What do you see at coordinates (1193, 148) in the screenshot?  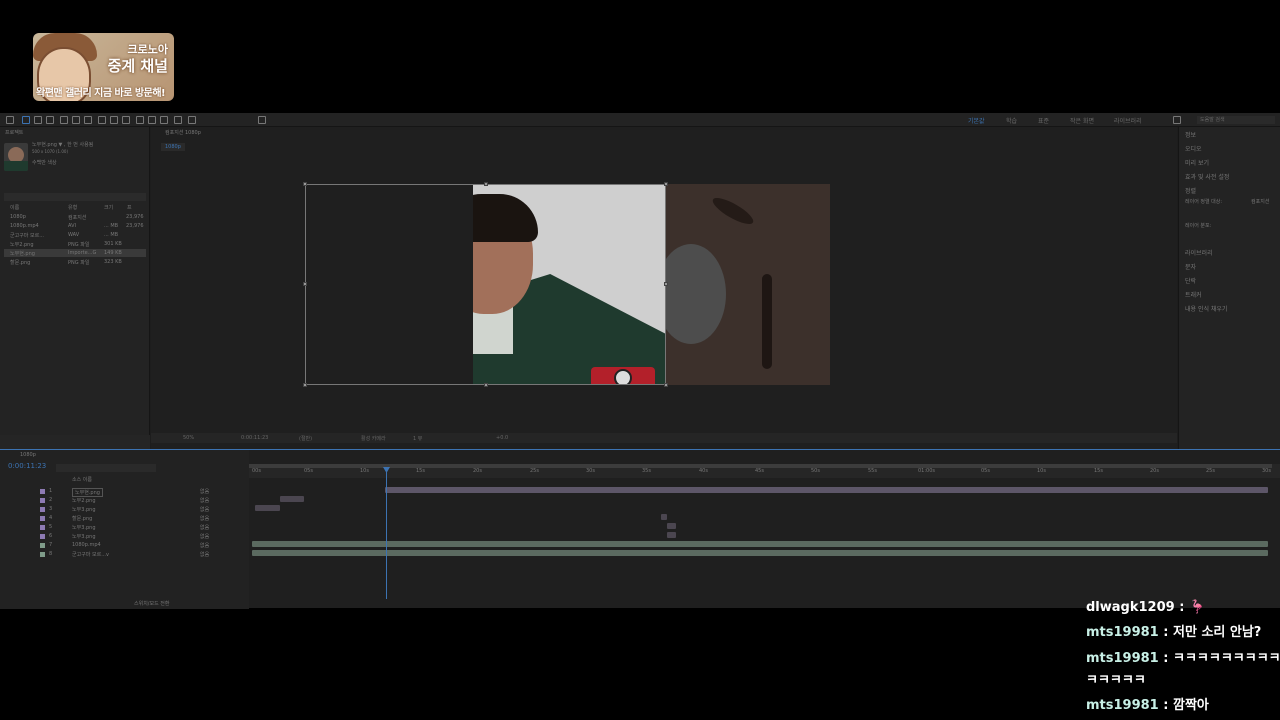 I see `panel-audio: 오디오` at bounding box center [1193, 148].